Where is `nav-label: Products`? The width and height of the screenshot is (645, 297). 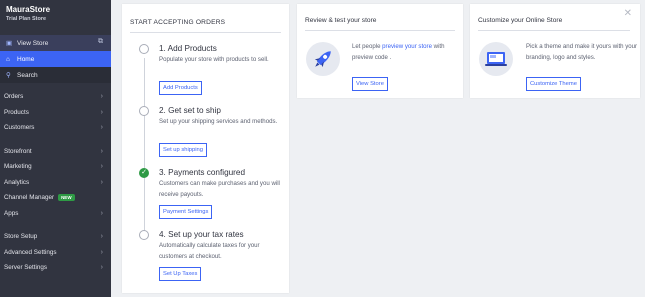
nav-label: Products is located at coordinates (16, 112).